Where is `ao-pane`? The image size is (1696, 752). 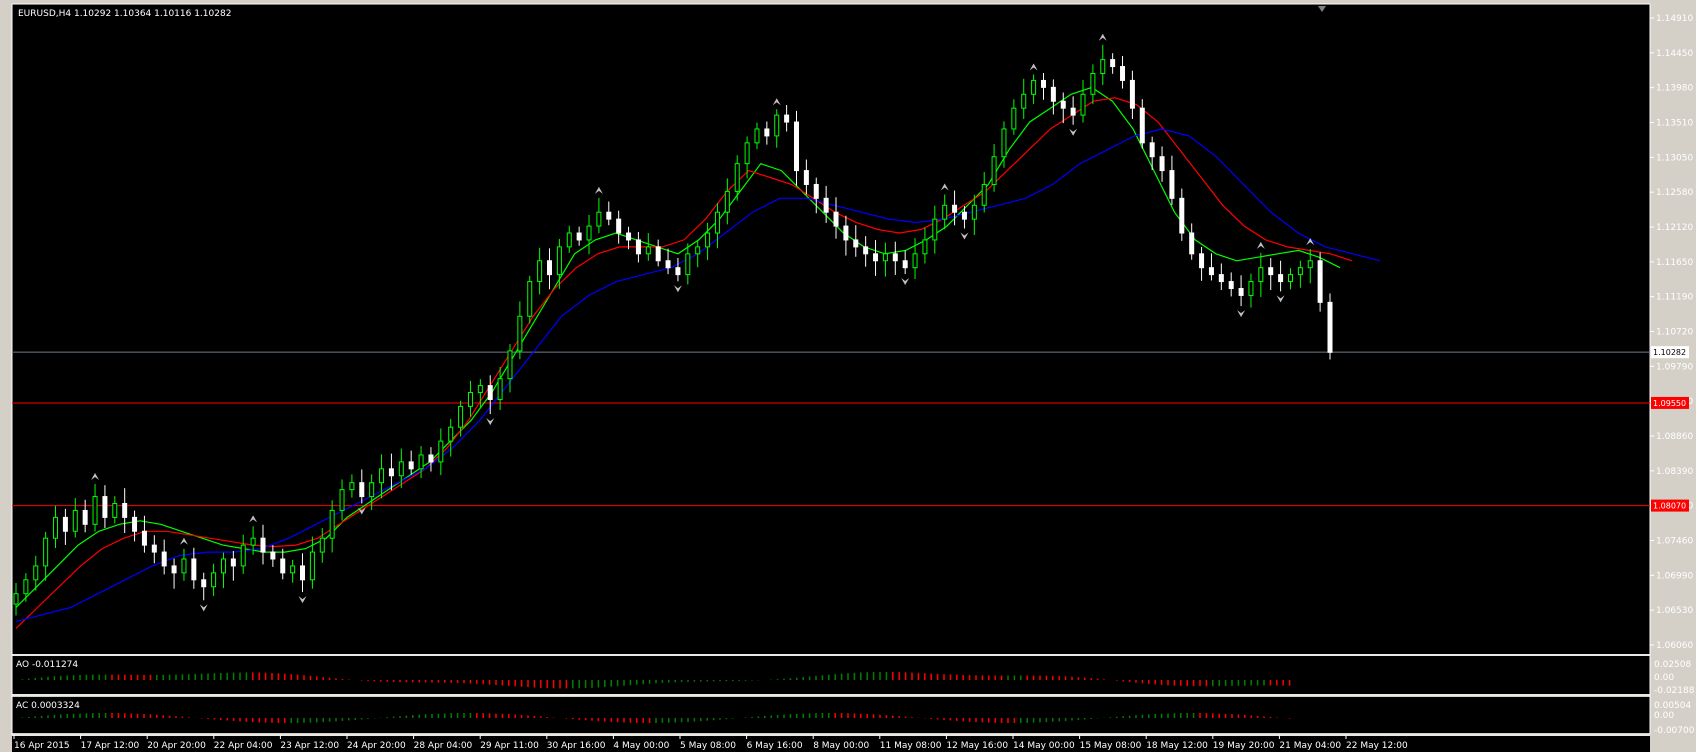 ao-pane is located at coordinates (831, 675).